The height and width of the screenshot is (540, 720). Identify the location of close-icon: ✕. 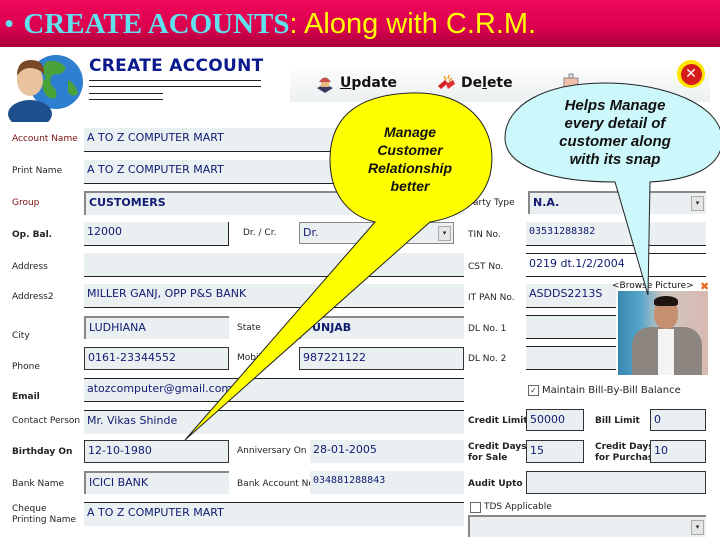
(691, 74).